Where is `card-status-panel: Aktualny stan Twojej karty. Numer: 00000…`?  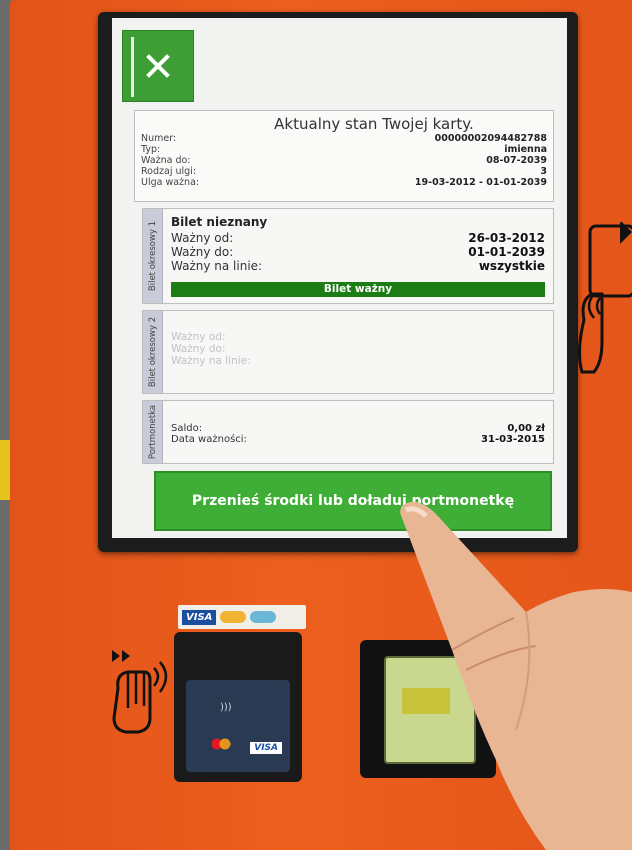
card-status-panel: Aktualny stan Twojej karty. Numer: 00000… is located at coordinates (344, 156).